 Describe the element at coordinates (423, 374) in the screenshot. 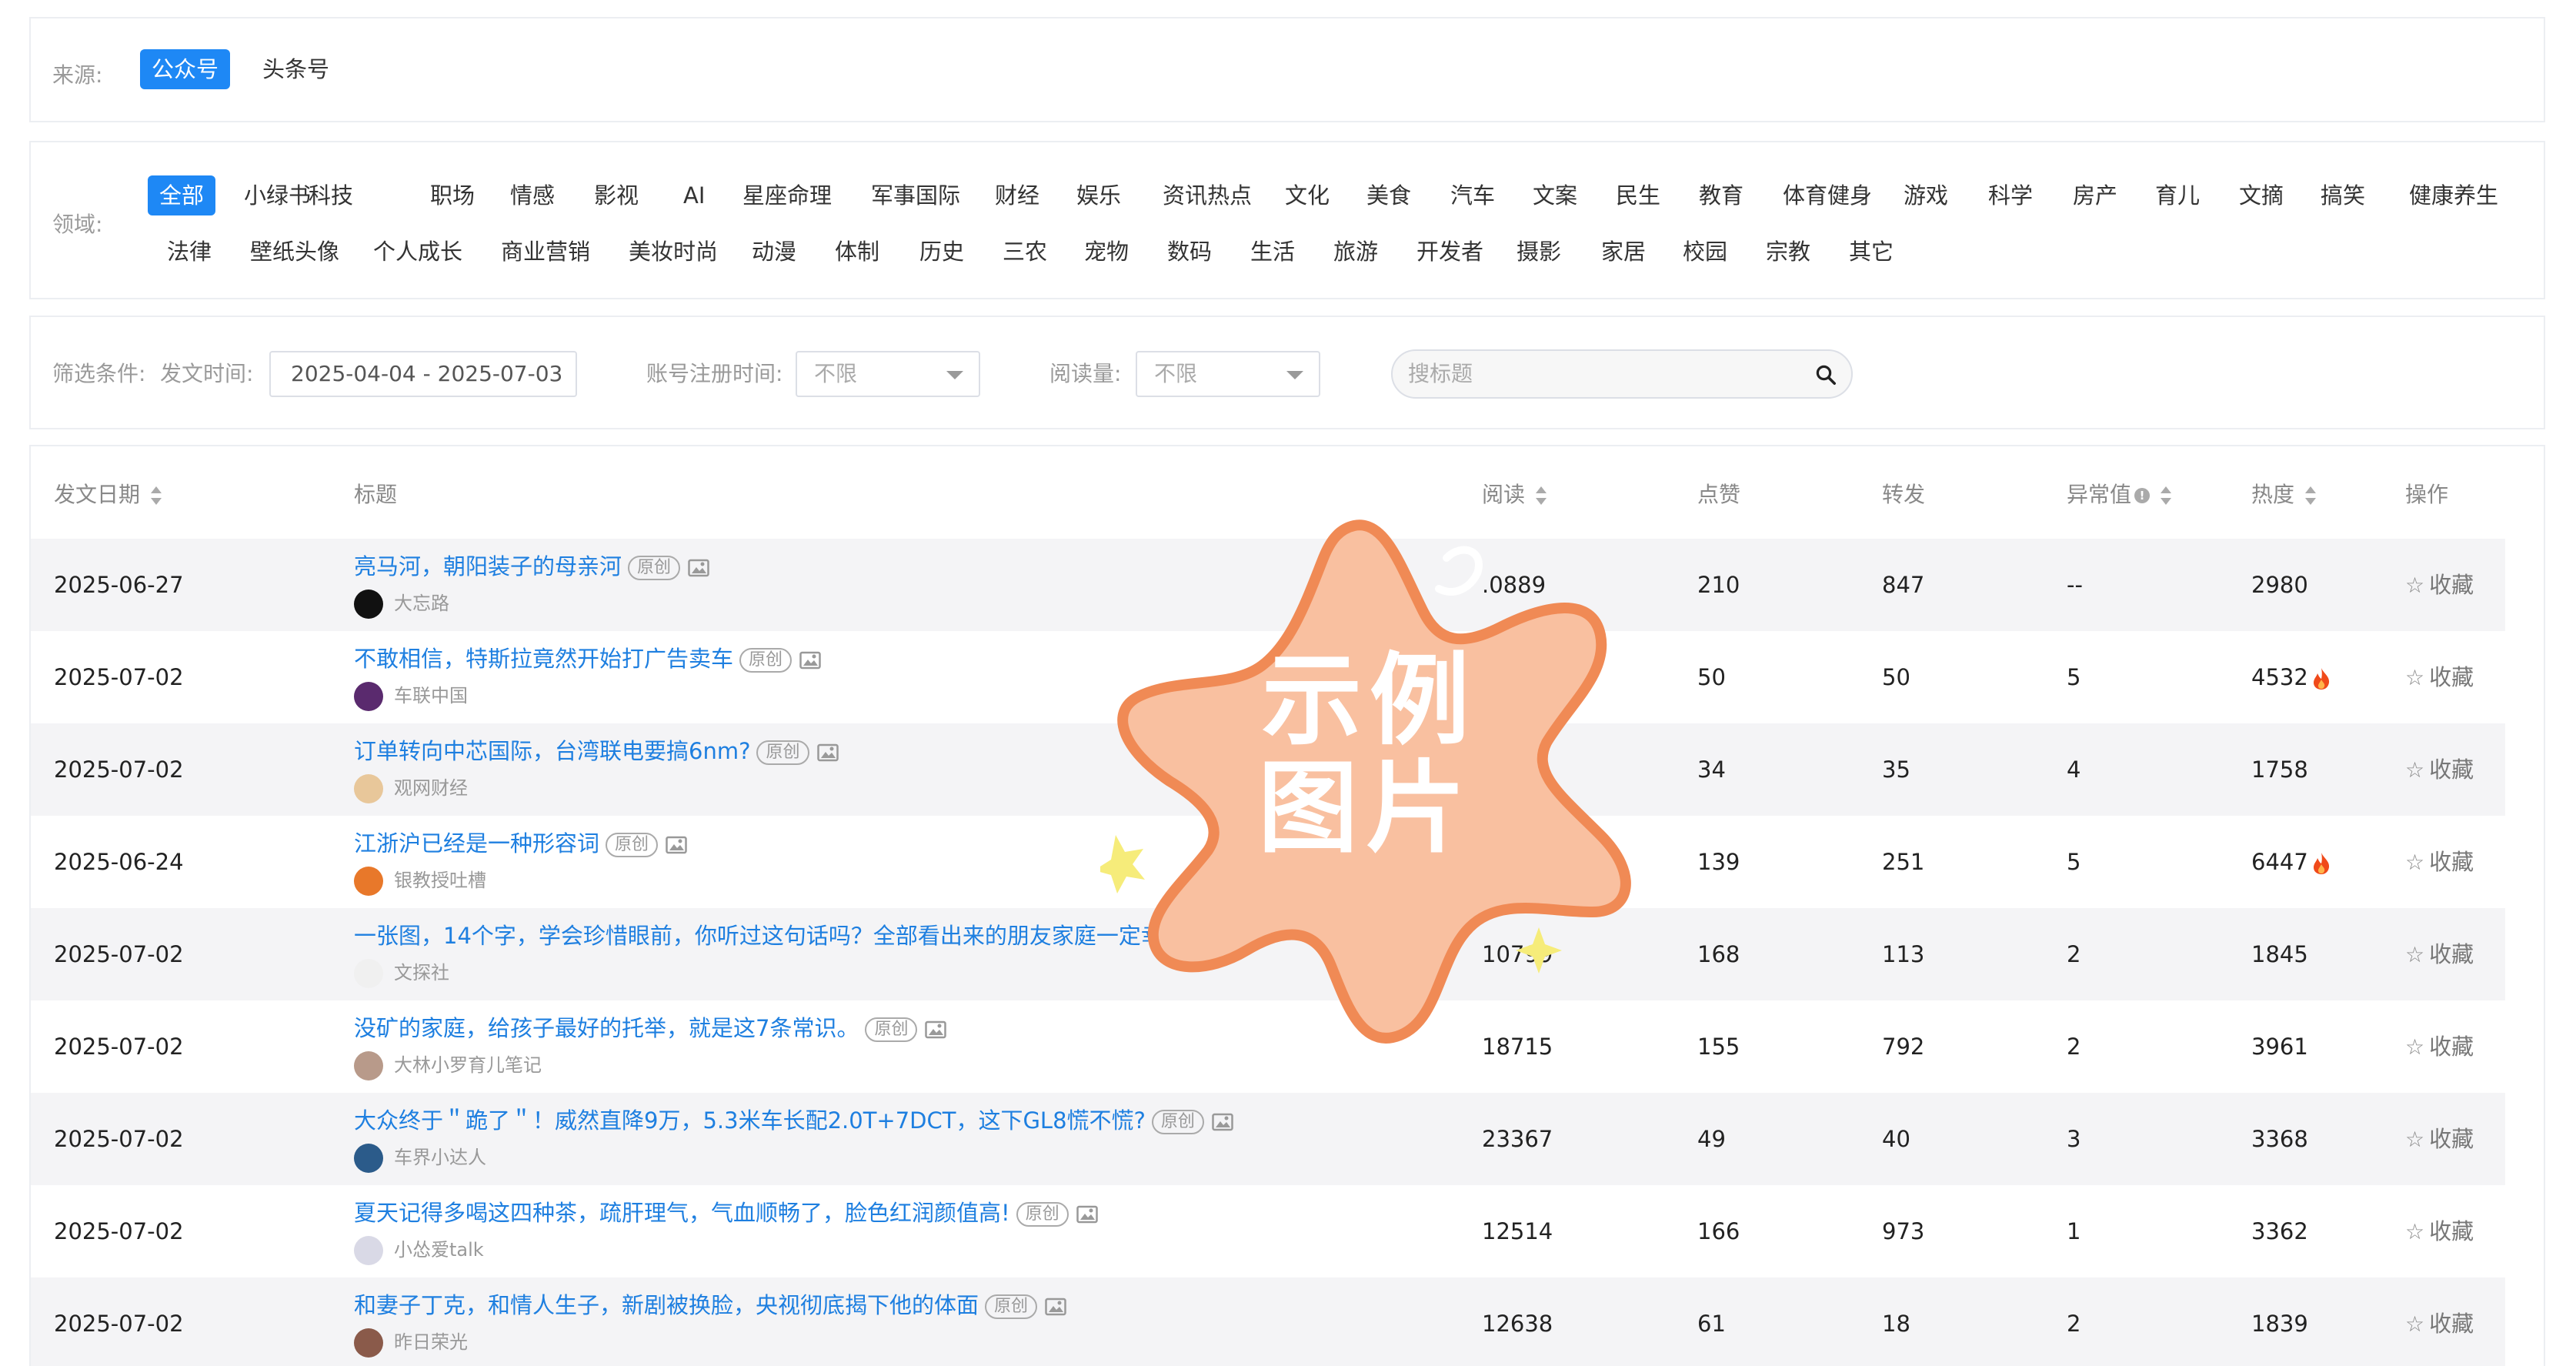

I see `post-time-range-input: 2025-04-04 - 2025-07-03` at that location.